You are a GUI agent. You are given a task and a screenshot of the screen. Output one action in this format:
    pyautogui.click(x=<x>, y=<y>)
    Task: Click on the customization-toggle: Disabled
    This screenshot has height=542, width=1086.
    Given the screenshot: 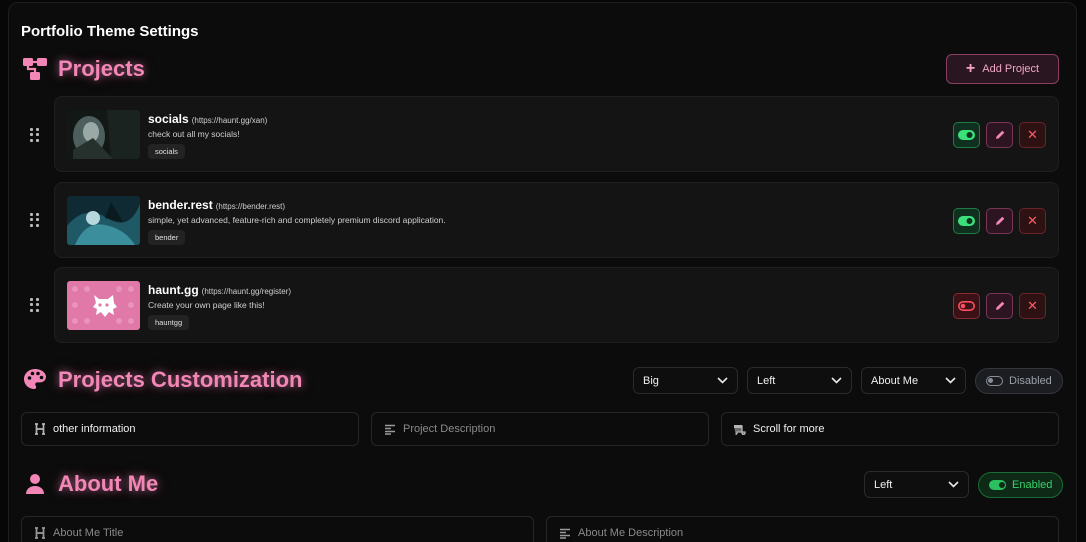 What is the action you would take?
    pyautogui.click(x=1019, y=381)
    